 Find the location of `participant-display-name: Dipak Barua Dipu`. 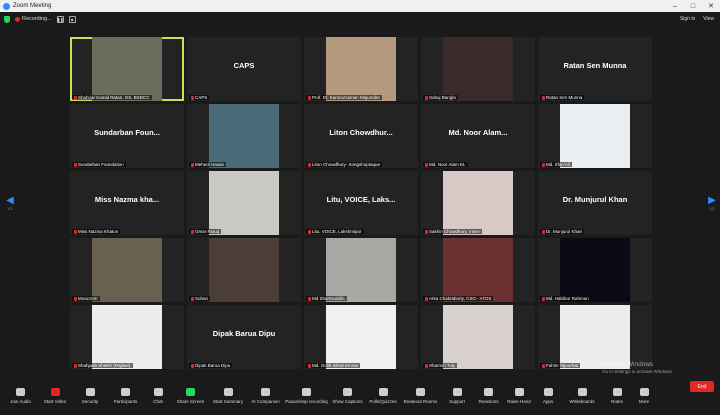

participant-display-name: Dipak Barua Dipu is located at coordinates (244, 333).